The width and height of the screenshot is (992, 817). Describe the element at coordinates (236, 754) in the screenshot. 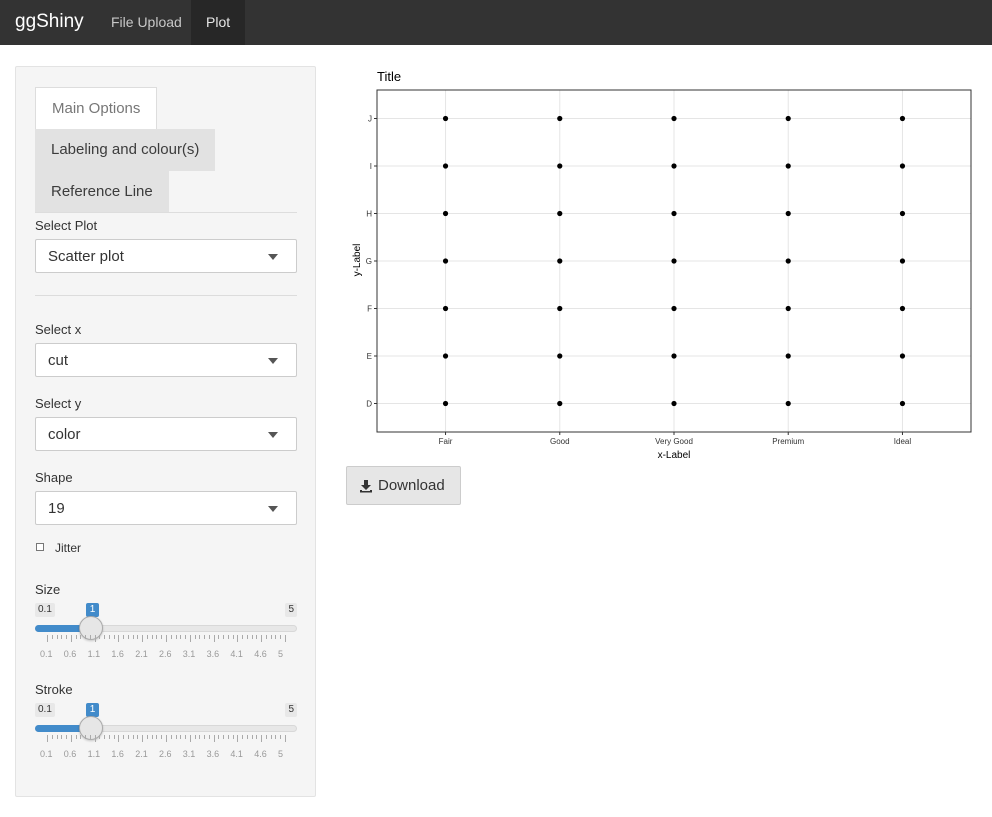

I see `slider-tick-label: 4.1` at that location.